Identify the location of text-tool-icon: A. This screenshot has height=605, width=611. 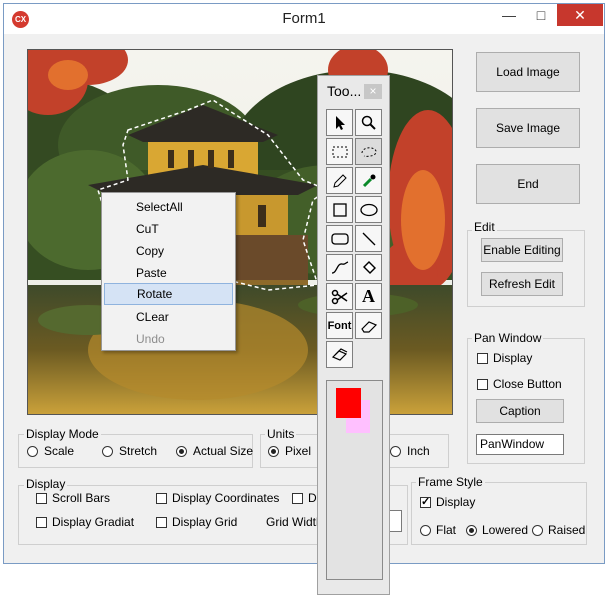
(368, 296).